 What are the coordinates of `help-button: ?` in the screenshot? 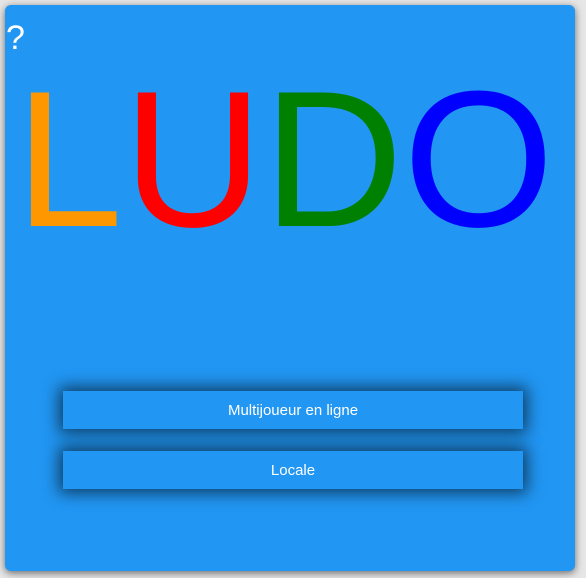 It's located at (15, 38).